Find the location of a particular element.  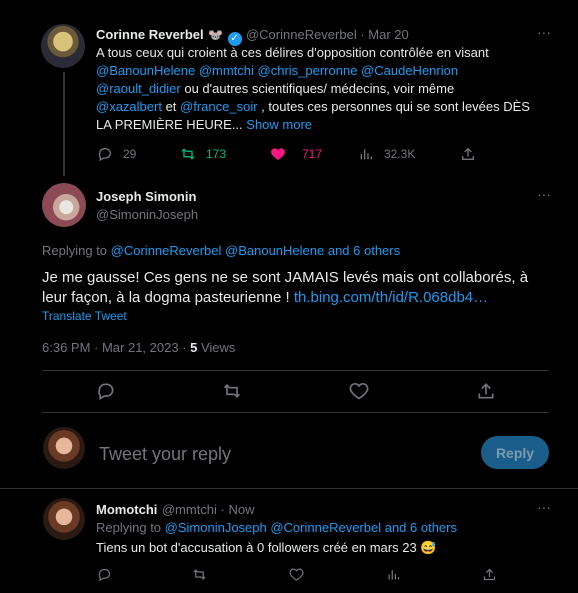

author-handle-date: @mmtchi · Now is located at coordinates (208, 509).